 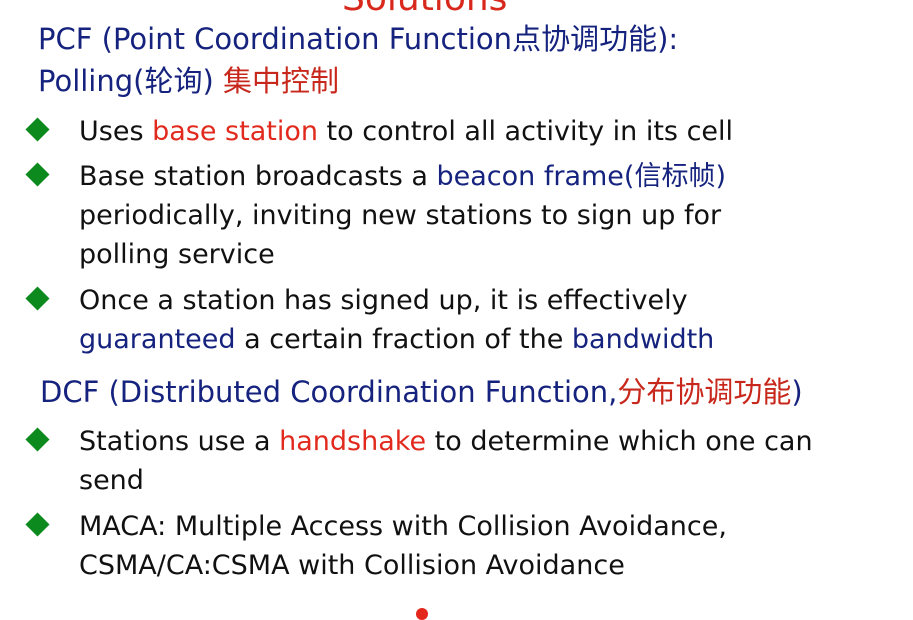 What do you see at coordinates (179, 441) in the screenshot?
I see `bullet-text: Stations use a` at bounding box center [179, 441].